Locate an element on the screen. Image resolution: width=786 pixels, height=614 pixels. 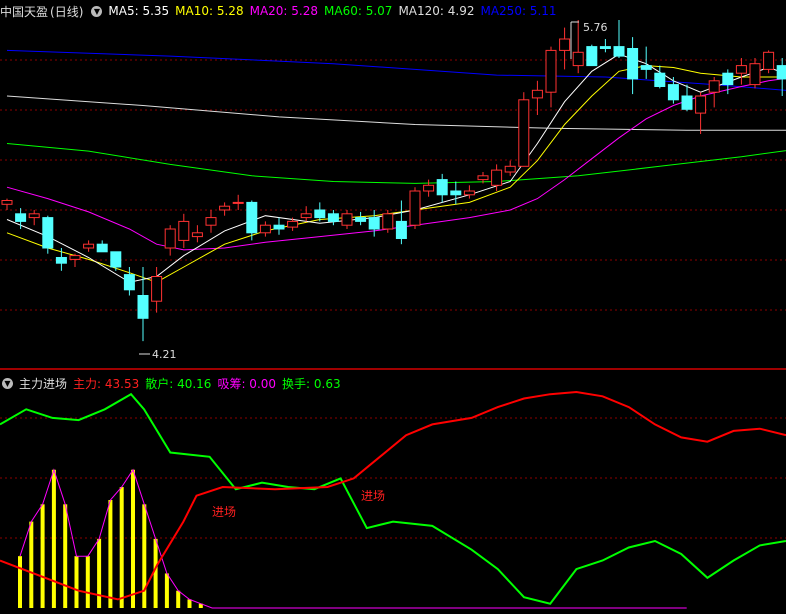
retail-value: 散户: 40.16 is located at coordinates (178, 383).